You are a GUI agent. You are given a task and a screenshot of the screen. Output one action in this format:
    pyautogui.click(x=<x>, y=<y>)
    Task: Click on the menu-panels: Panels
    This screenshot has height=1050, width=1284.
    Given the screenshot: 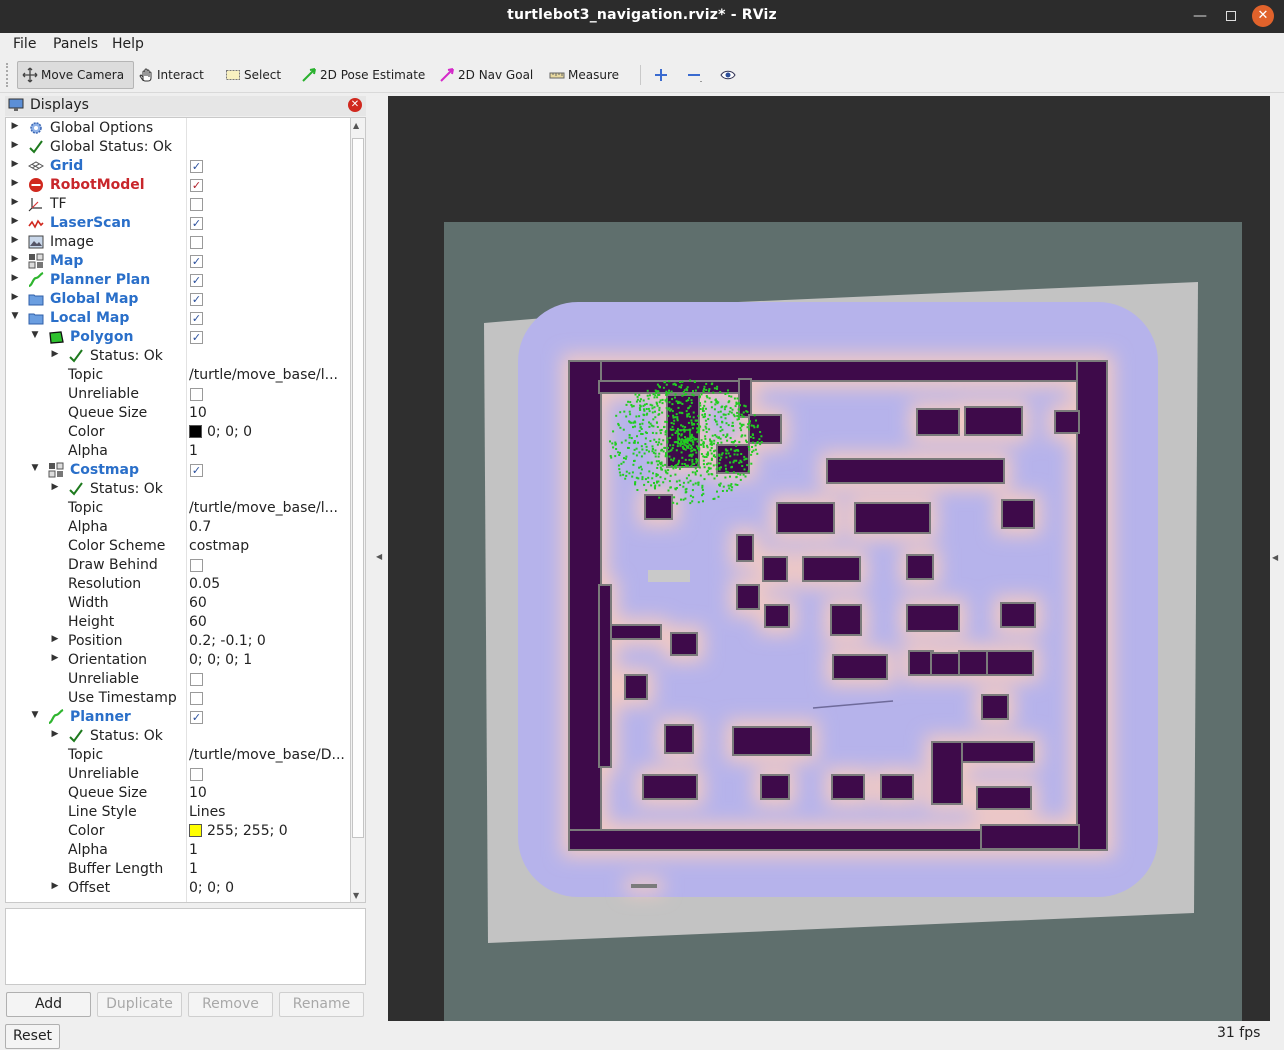 What is the action you would take?
    pyautogui.click(x=75, y=44)
    